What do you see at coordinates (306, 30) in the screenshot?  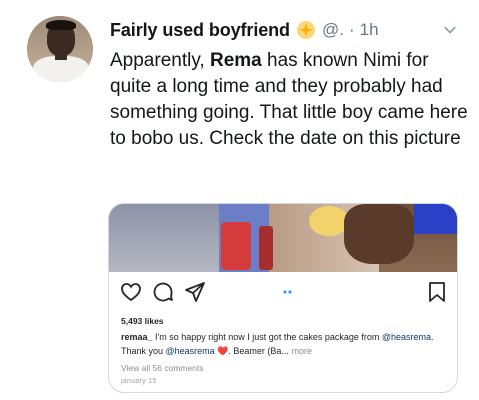 I see `sparkle-badge-icon` at bounding box center [306, 30].